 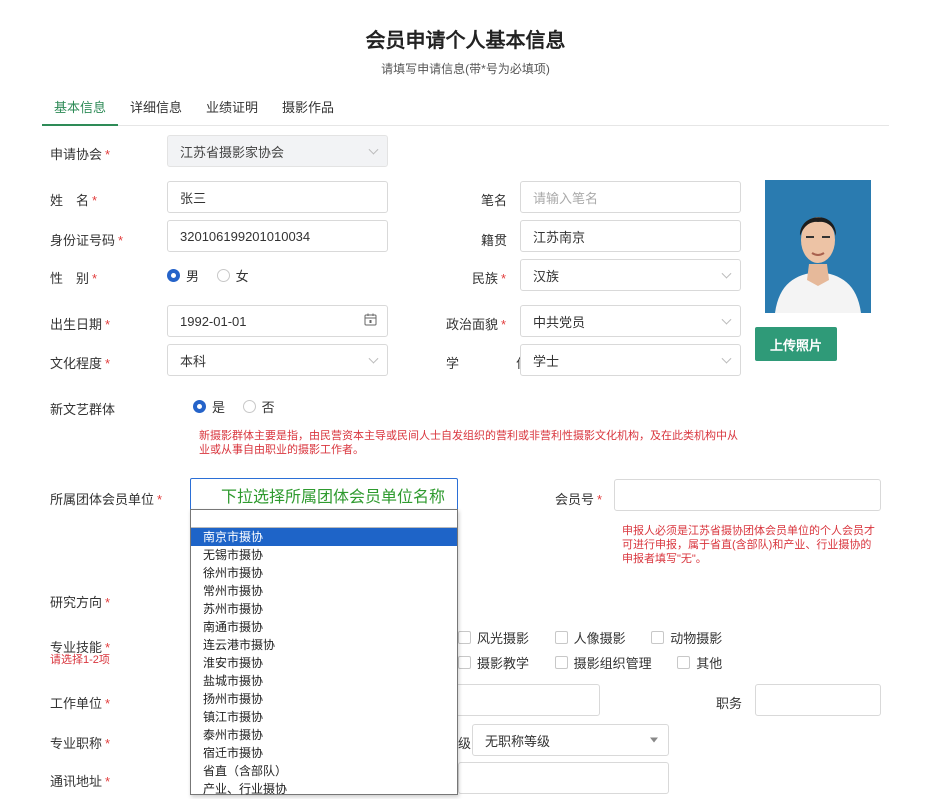 What do you see at coordinates (561, 662) in the screenshot?
I see `skill-org-mgmt-checkbox` at bounding box center [561, 662].